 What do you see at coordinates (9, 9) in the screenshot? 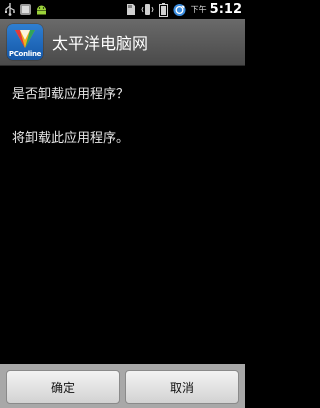
I see `usb-icon` at bounding box center [9, 9].